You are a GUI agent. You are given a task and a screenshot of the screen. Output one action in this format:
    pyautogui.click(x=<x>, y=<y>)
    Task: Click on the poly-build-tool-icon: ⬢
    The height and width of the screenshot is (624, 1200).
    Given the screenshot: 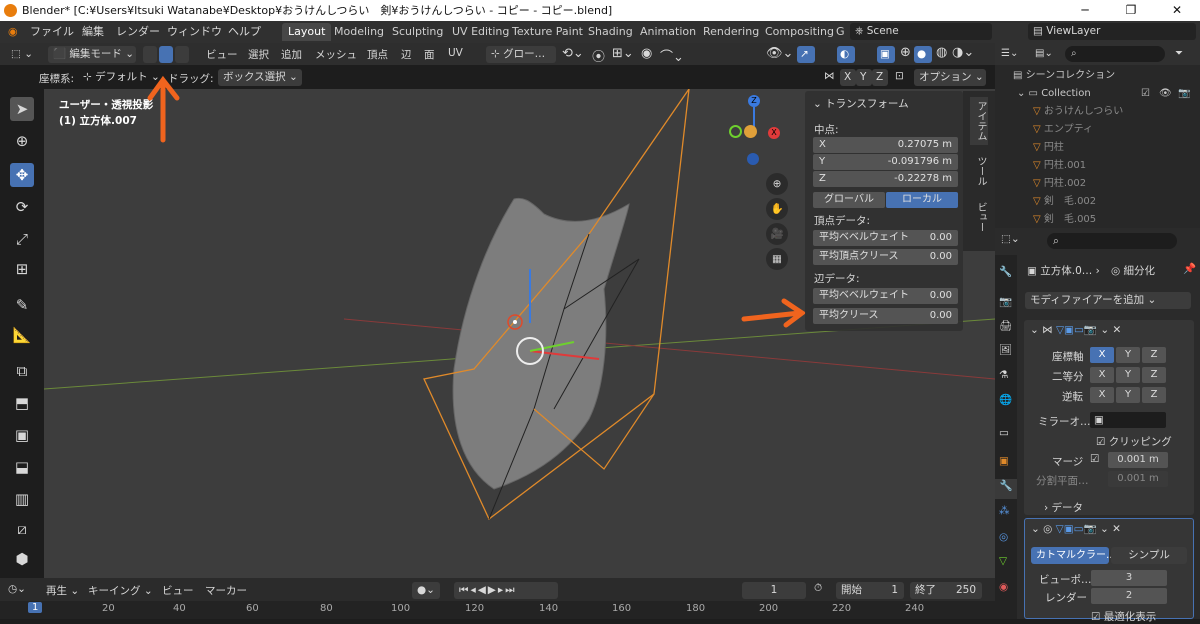 What is the action you would take?
    pyautogui.click(x=22, y=559)
    